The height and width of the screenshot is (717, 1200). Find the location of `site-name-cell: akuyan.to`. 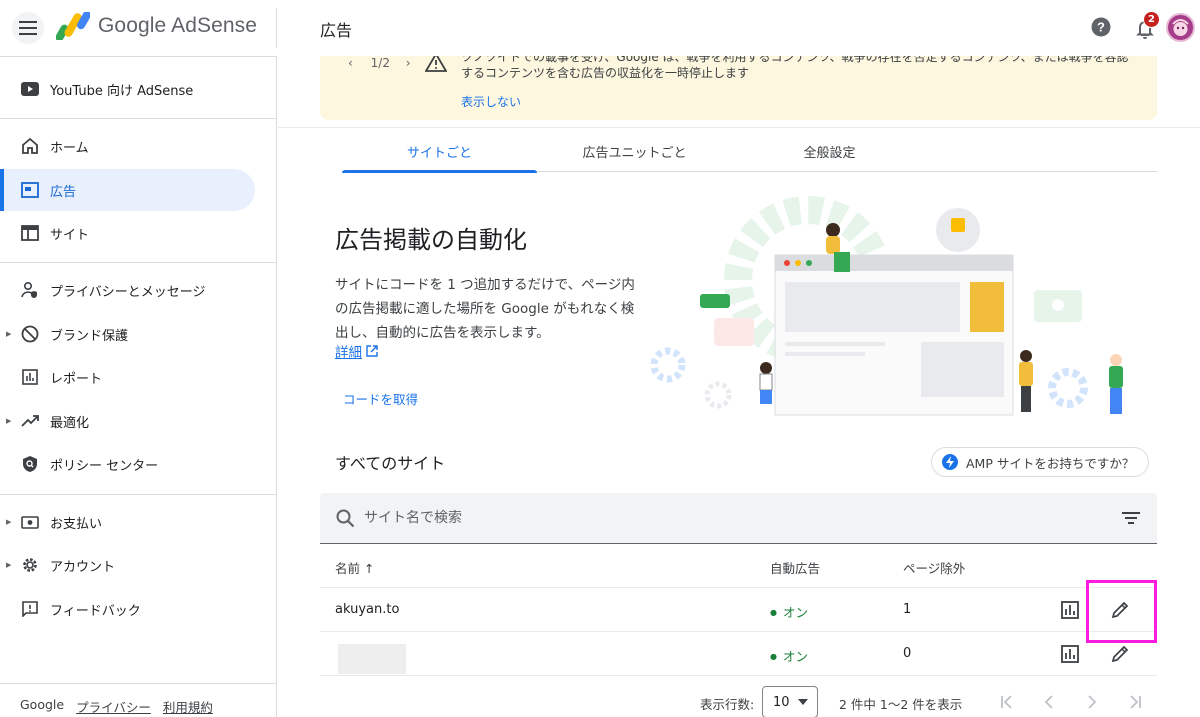

site-name-cell: akuyan.to is located at coordinates (367, 609).